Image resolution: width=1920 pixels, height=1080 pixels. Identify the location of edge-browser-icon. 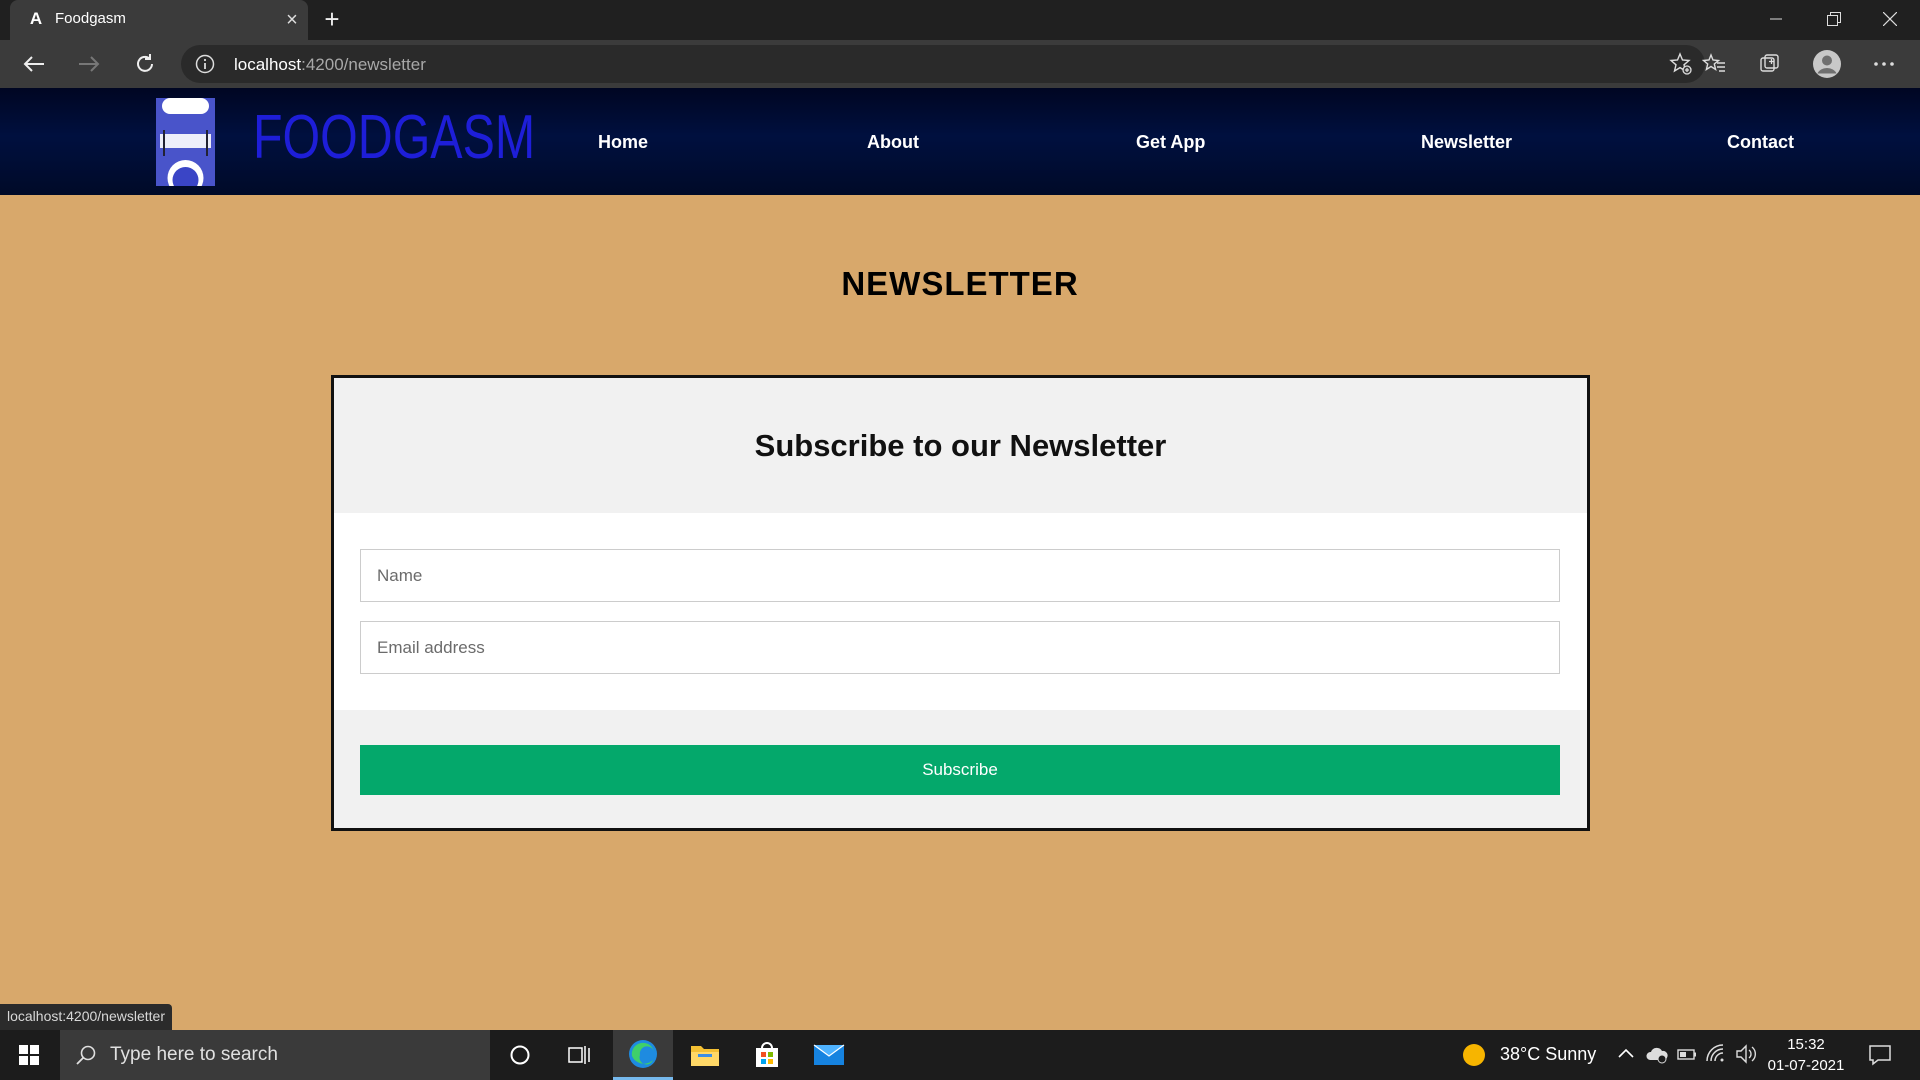
(643, 1055).